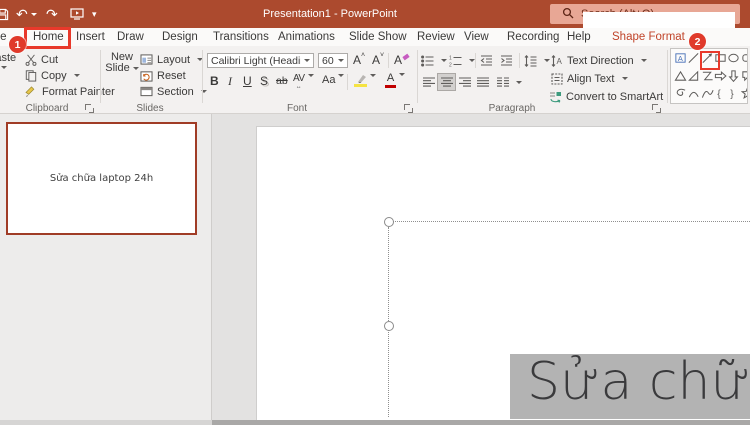 This screenshot has width=750, height=425. I want to click on shape-triangle-icon, so click(680, 76).